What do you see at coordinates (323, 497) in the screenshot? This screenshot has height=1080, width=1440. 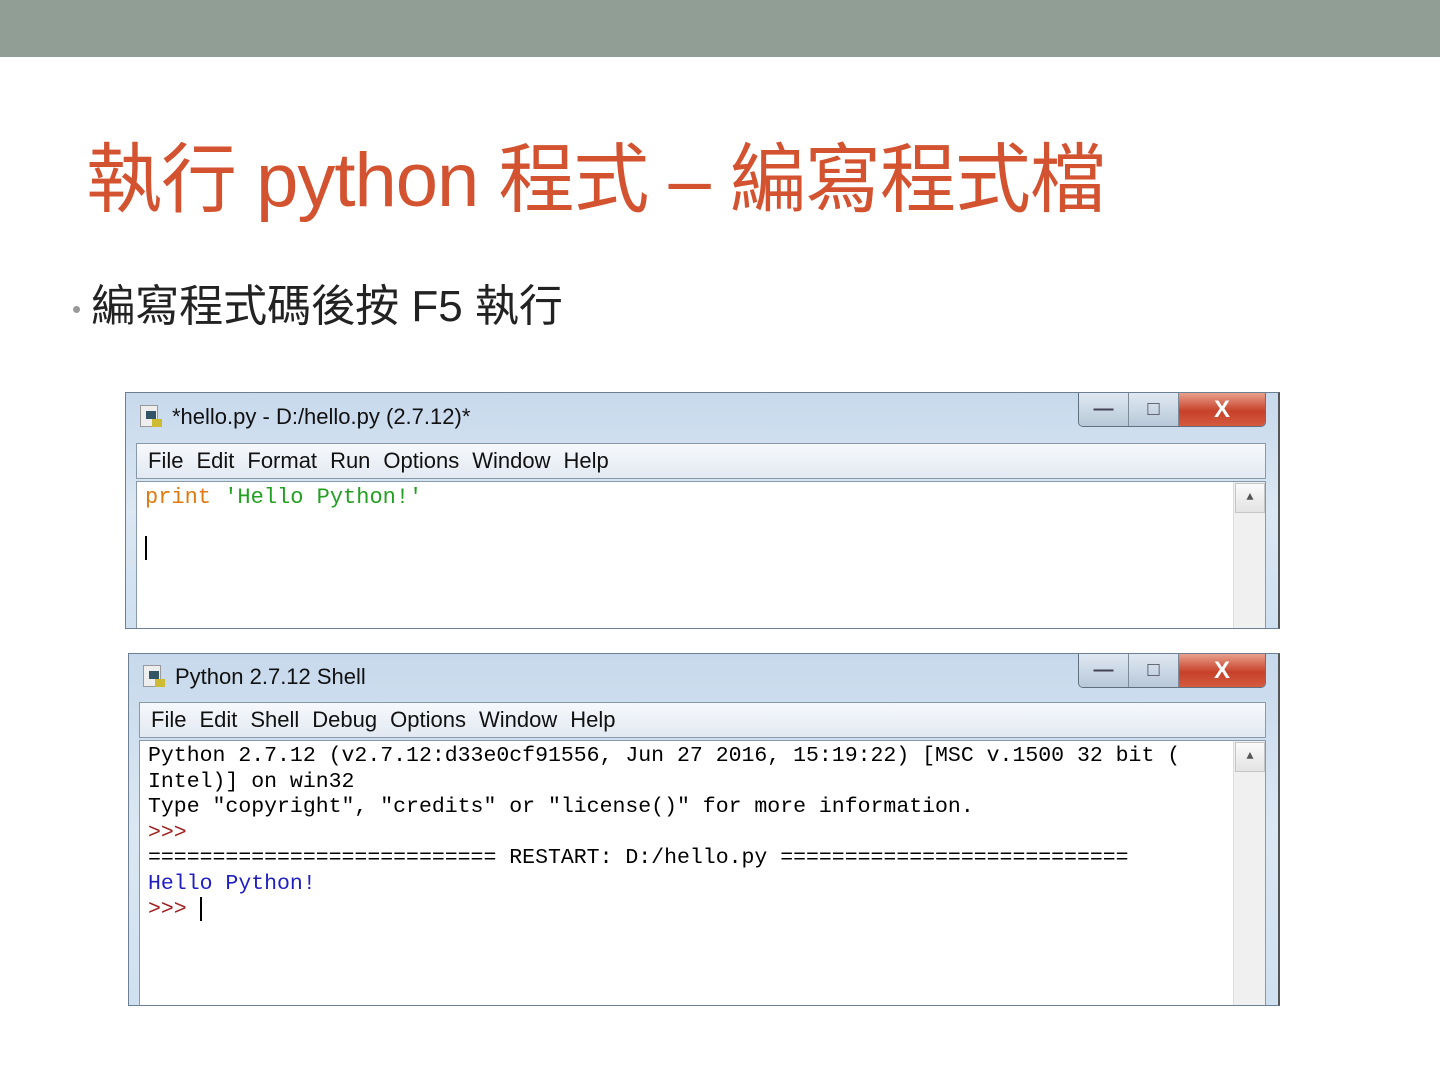 I see `code-string: 'Hello Python!'` at bounding box center [323, 497].